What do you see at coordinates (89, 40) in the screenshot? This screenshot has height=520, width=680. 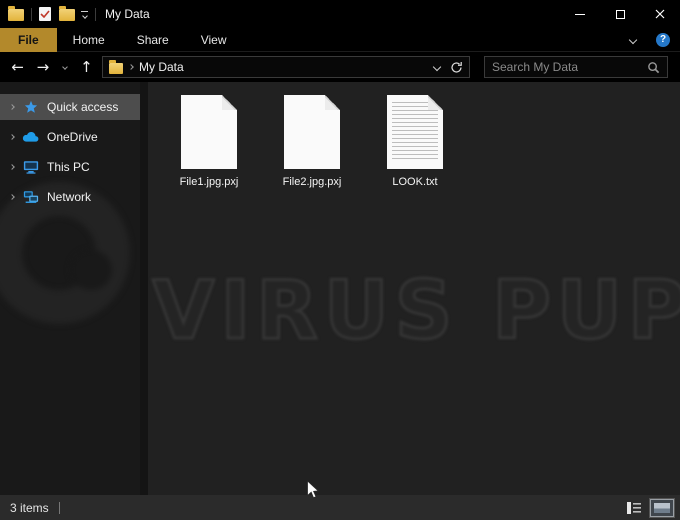 I see `tab-home: Home` at bounding box center [89, 40].